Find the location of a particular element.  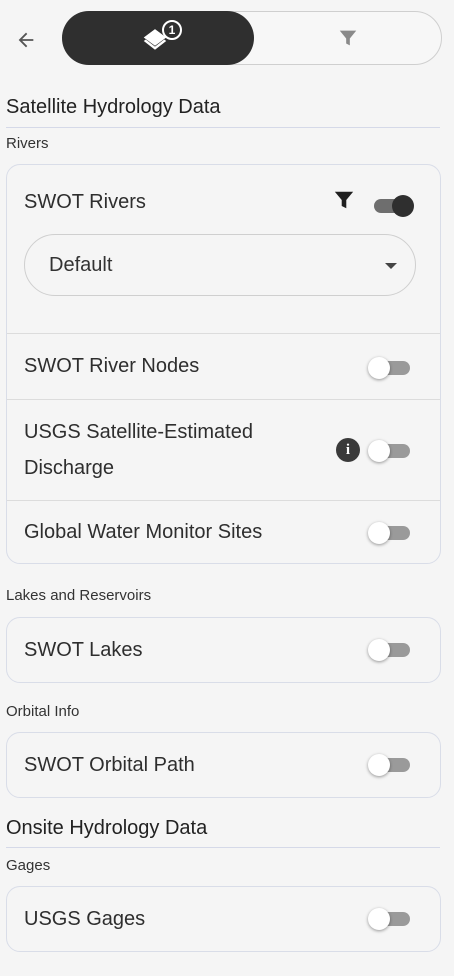

layer-row-usgs-gages: USGS Gages is located at coordinates (223, 919).